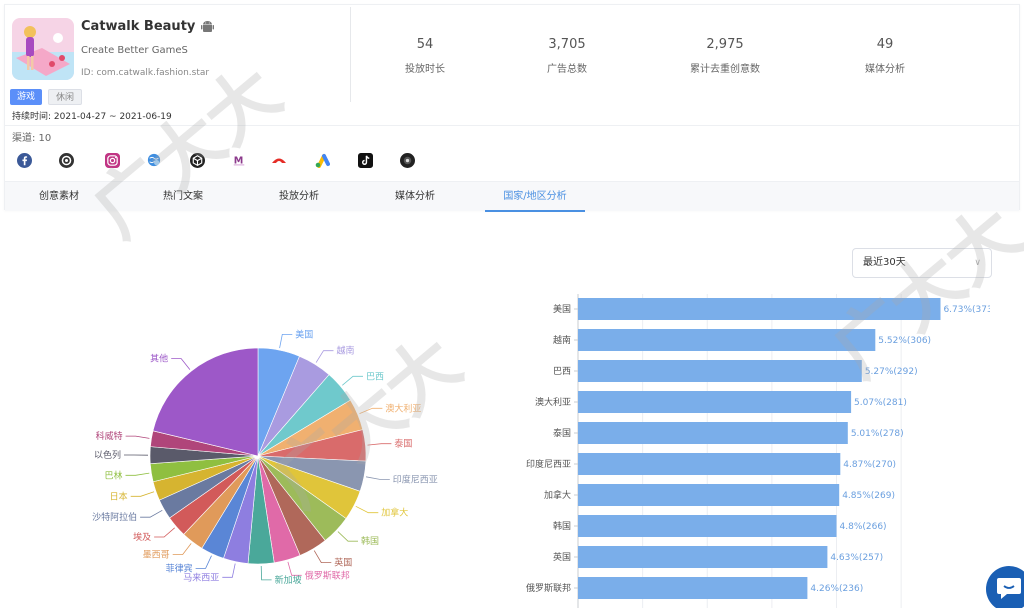 This screenshot has width=1024, height=608. What do you see at coordinates (365, 160) in the screenshot?
I see `tiktok-icon` at bounding box center [365, 160].